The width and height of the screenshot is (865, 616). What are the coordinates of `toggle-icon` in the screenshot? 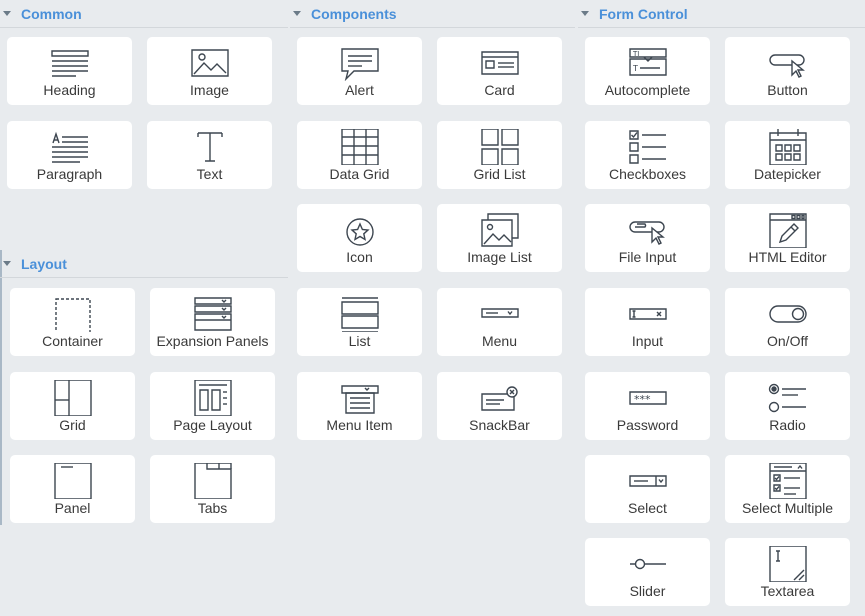 It's located at (788, 314).